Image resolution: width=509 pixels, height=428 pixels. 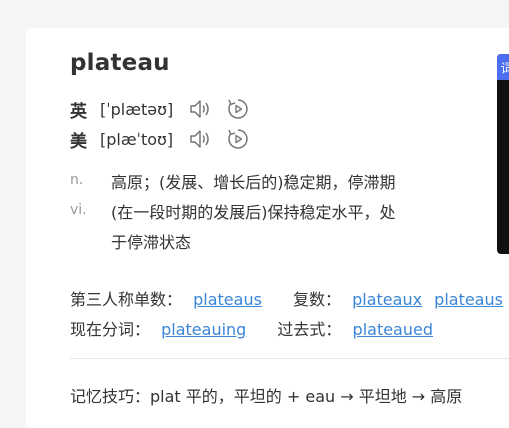 What do you see at coordinates (78, 141) in the screenshot?
I see `pronunciation-lang: 美` at bounding box center [78, 141].